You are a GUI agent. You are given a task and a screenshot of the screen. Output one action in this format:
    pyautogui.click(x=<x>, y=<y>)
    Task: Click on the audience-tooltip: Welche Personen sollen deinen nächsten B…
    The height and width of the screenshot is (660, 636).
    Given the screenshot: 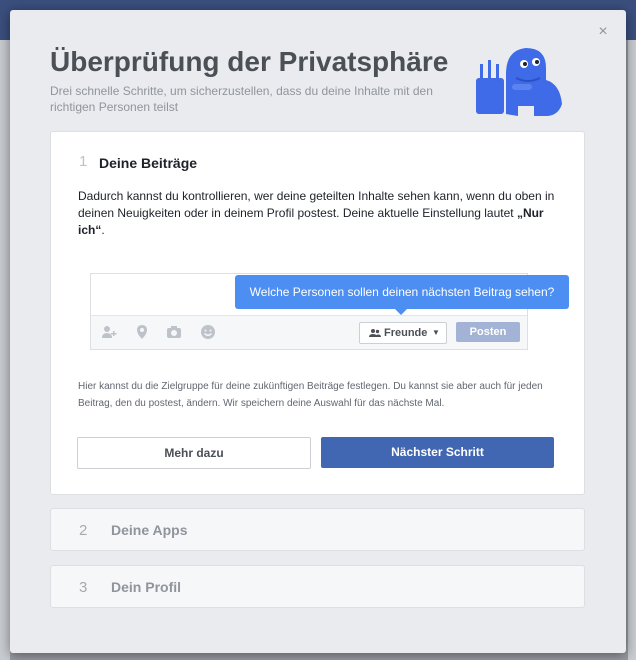 What is the action you would take?
    pyautogui.click(x=402, y=292)
    